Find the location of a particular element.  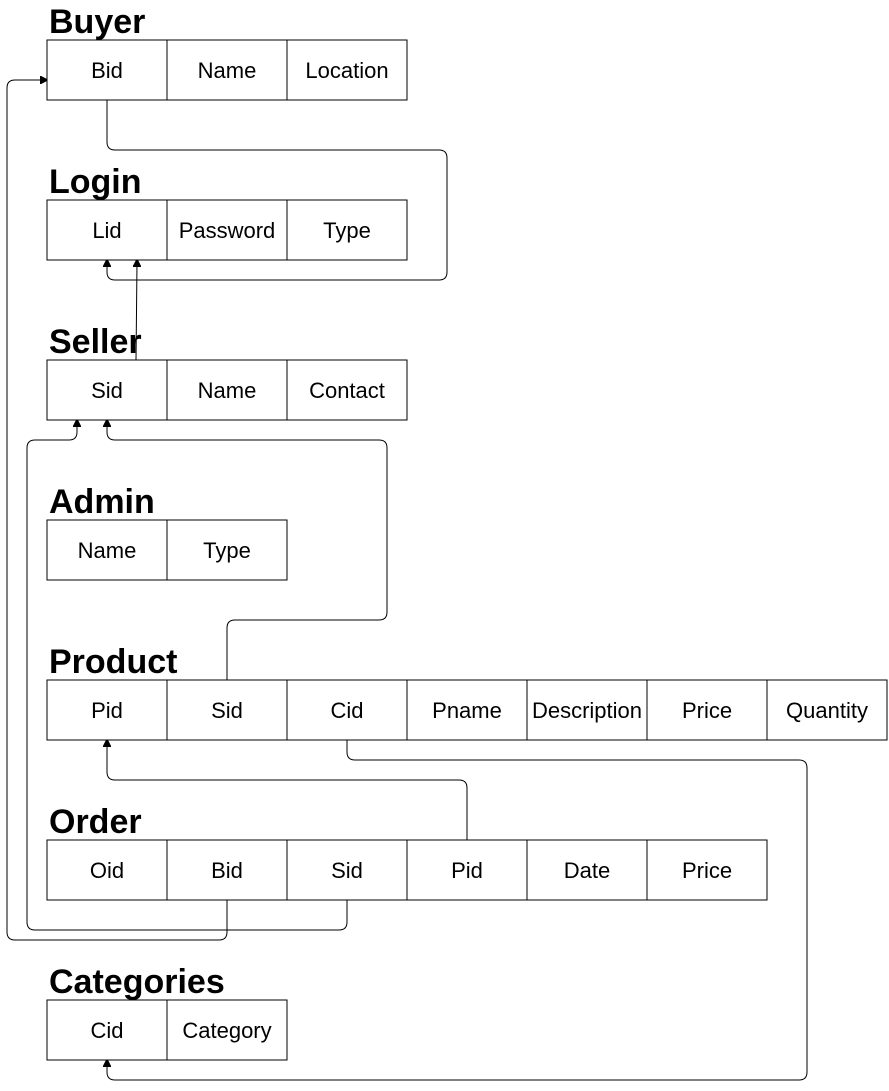

table-title-seller: Seller is located at coordinates (95, 342).